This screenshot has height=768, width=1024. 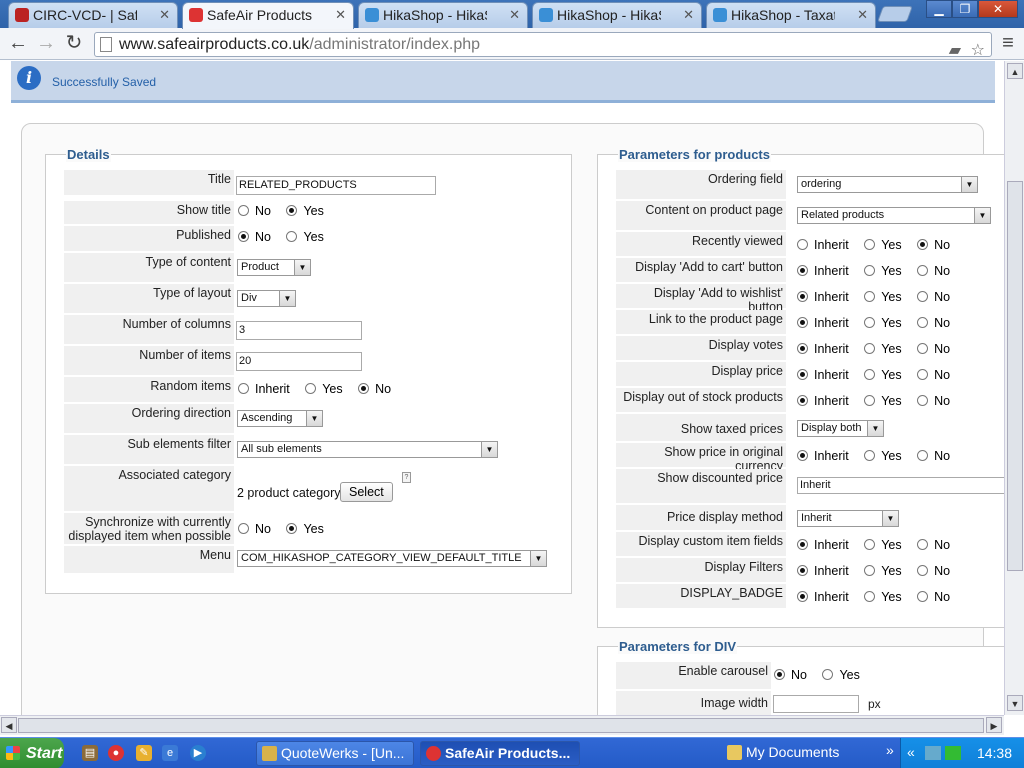 I want to click on out-stock-no: No, so click(x=933, y=401).